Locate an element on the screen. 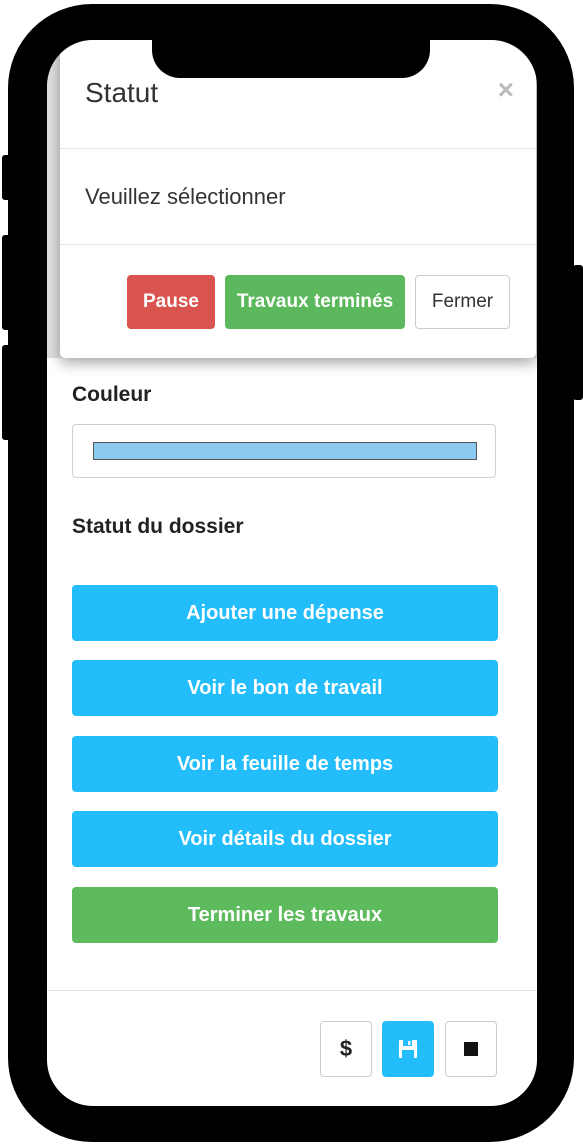 The height and width of the screenshot is (1145, 583). view-work-order-button: Voir le bon de travail is located at coordinates (285, 688).